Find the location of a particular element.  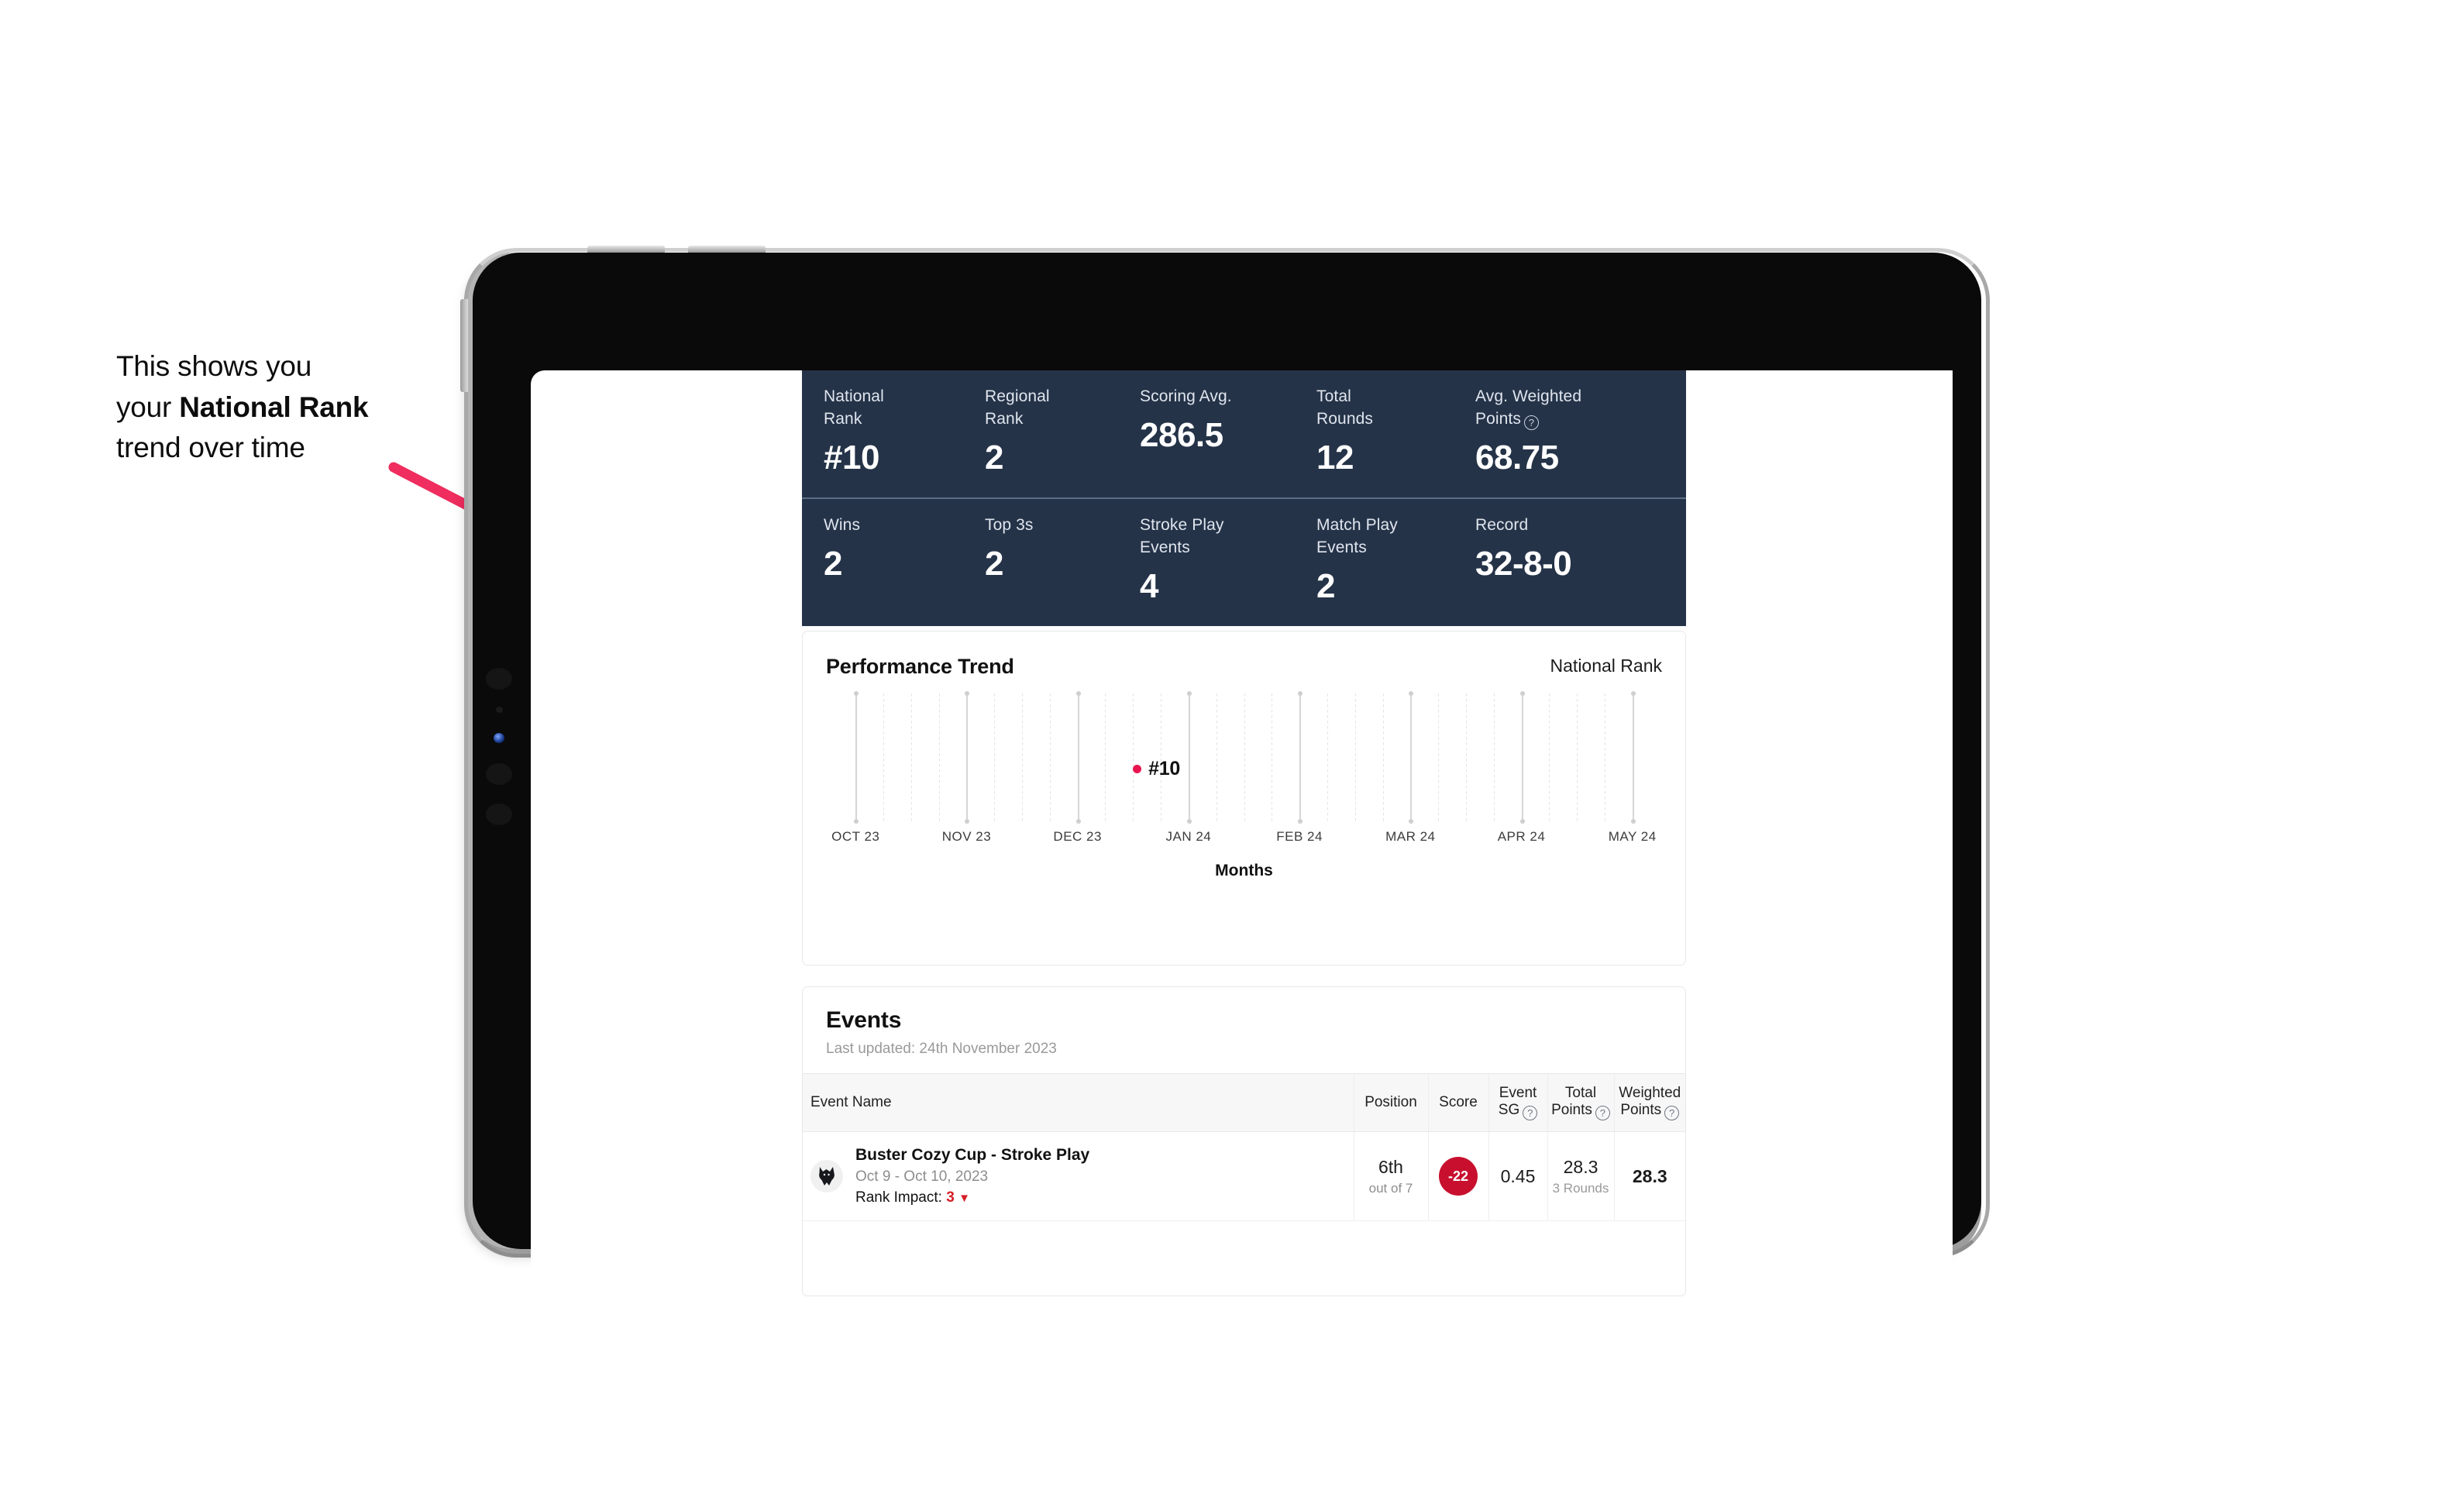

face-id-sensor-icon is located at coordinates (499, 738).